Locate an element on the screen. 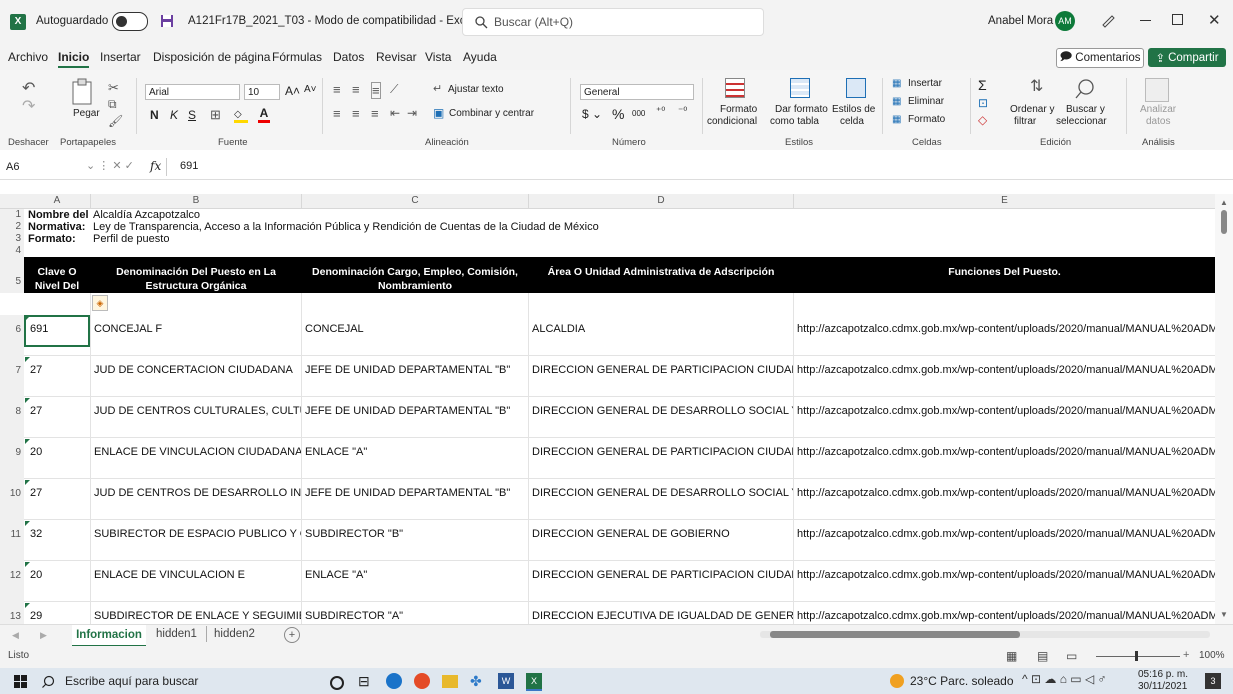 The height and width of the screenshot is (694, 1233). font-name-select: Arial is located at coordinates (192, 92).